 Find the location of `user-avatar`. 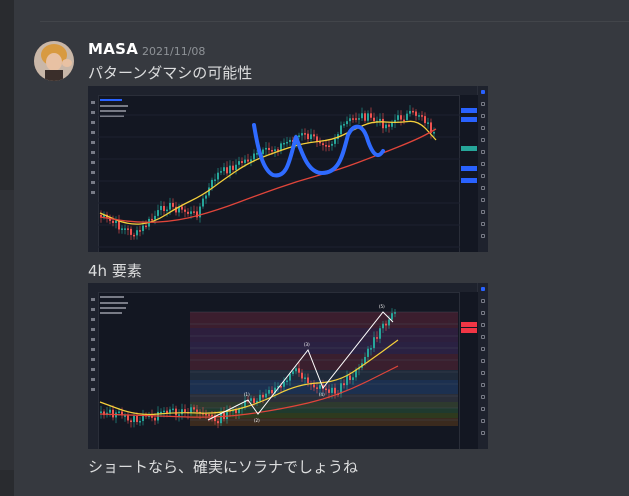

user-avatar is located at coordinates (54, 61).